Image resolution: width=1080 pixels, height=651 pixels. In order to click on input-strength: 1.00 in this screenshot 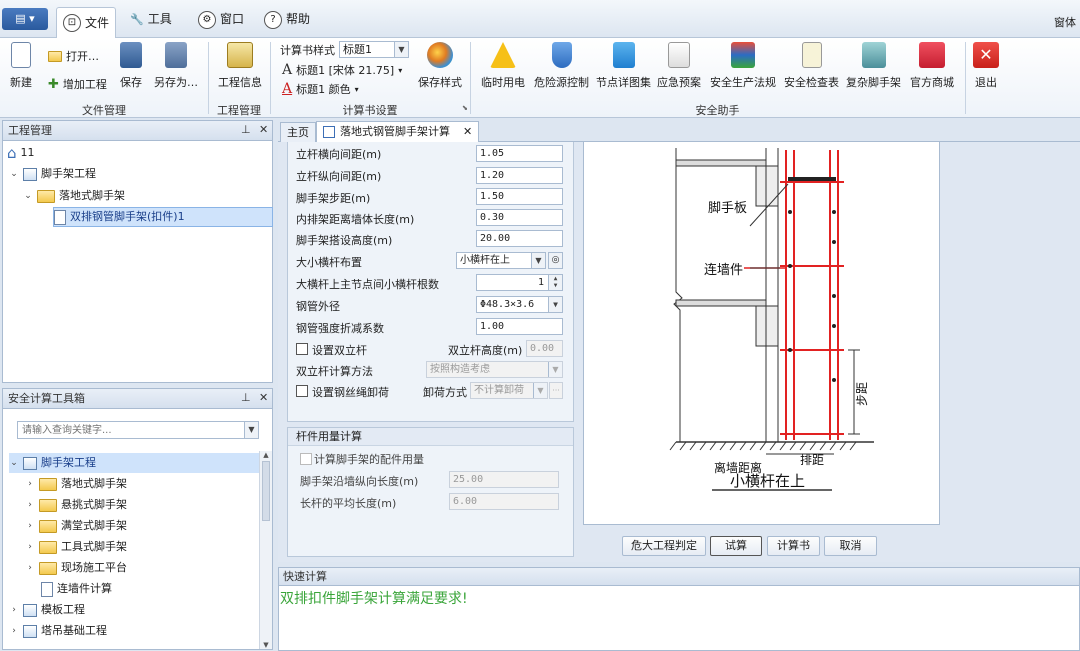, I will do `click(519, 326)`.